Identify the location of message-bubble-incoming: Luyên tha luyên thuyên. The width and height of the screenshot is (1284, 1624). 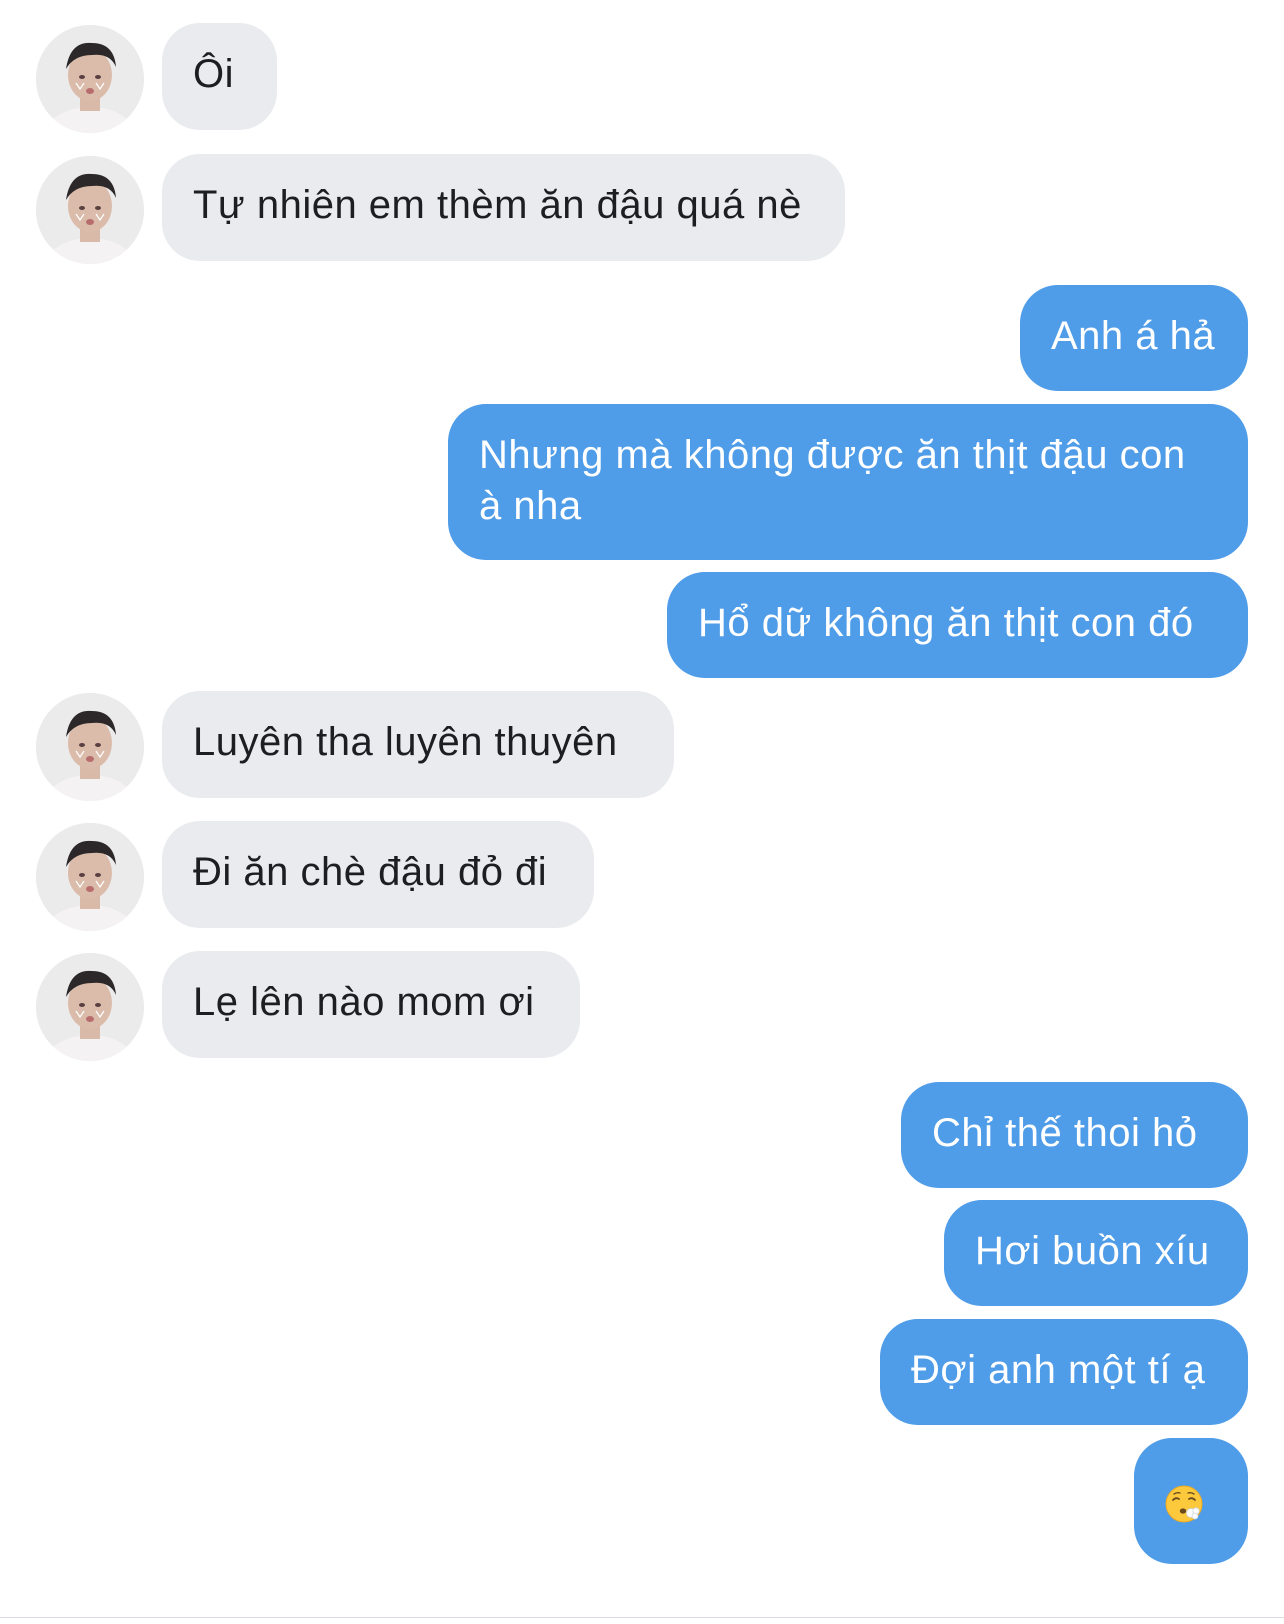
(418, 744).